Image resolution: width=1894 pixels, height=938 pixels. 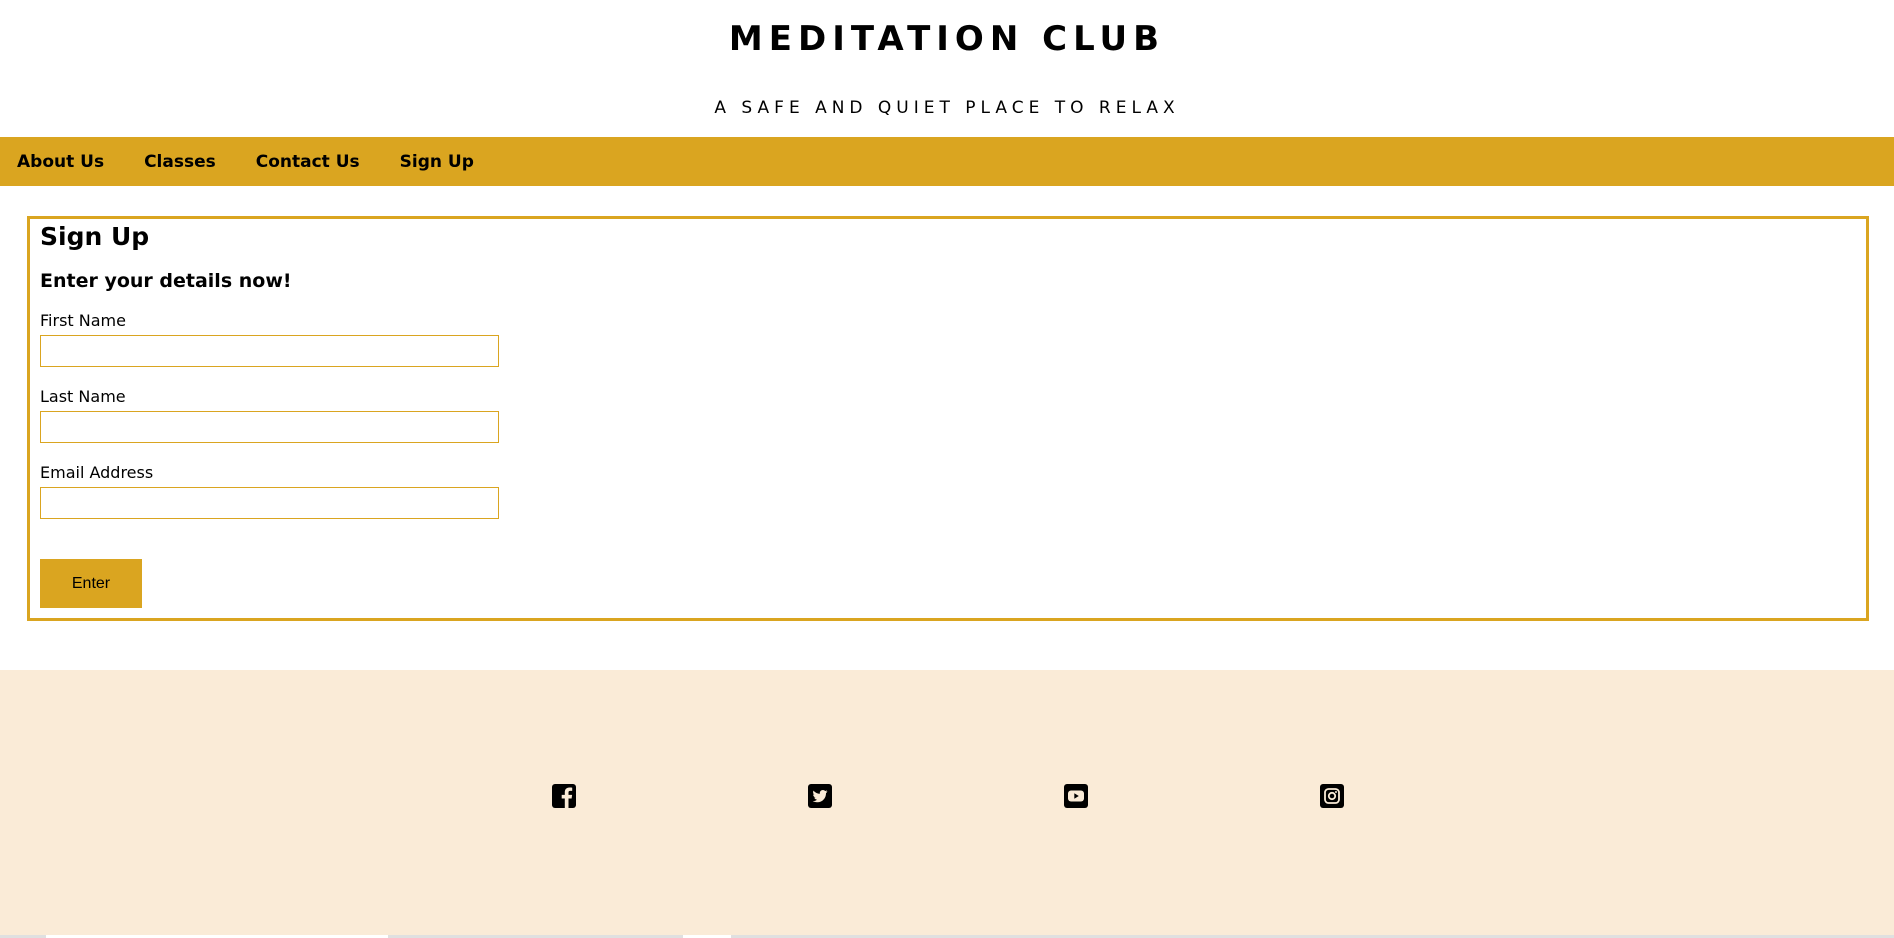 What do you see at coordinates (269, 351) in the screenshot?
I see `first-name-field` at bounding box center [269, 351].